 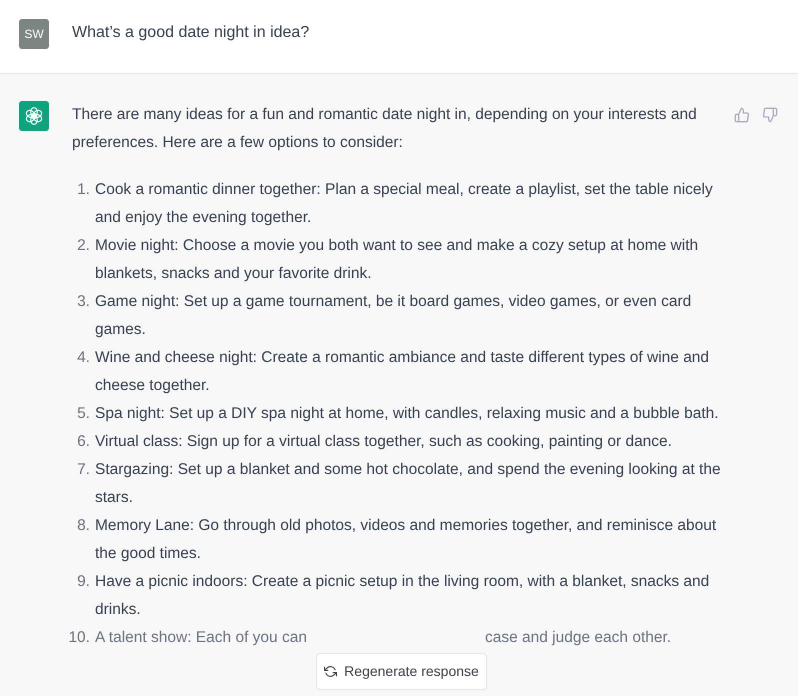 I want to click on list-number: 3., so click(x=83, y=302).